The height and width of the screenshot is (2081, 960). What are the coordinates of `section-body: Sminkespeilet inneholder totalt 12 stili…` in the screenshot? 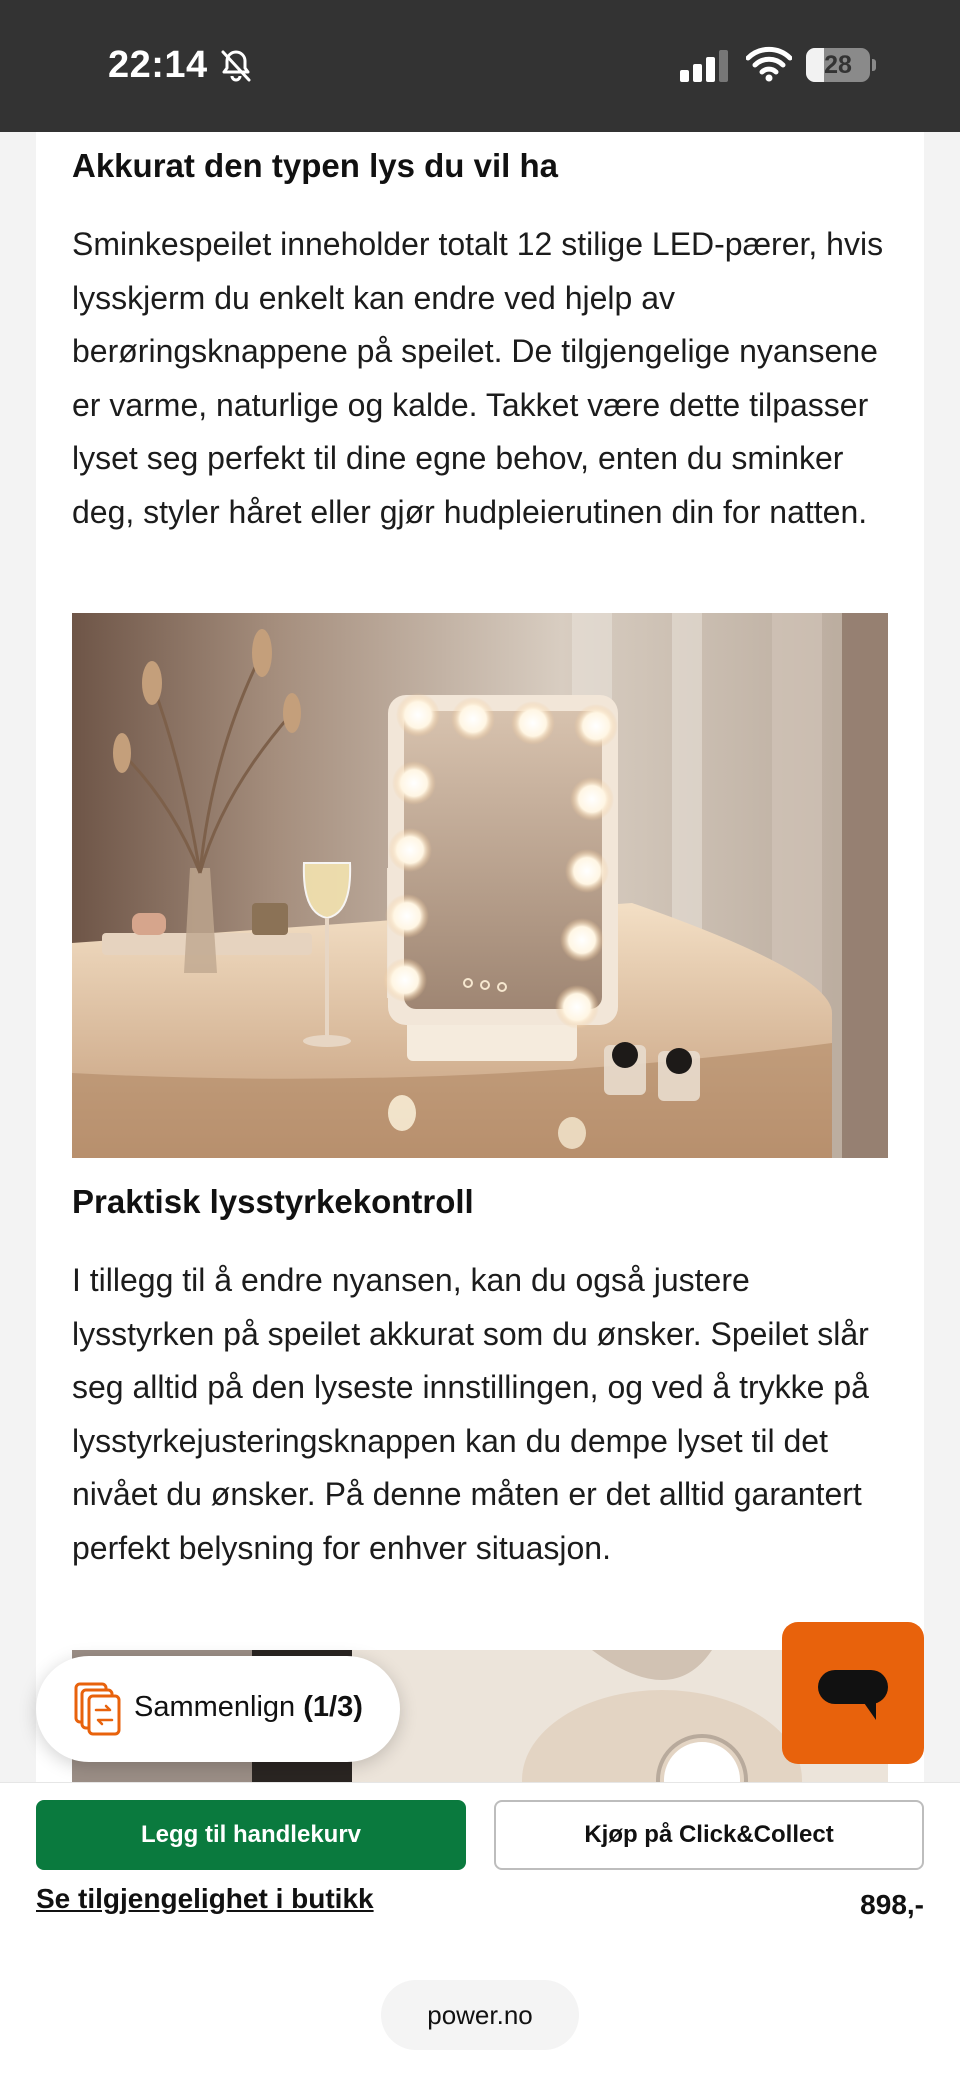 It's located at (478, 378).